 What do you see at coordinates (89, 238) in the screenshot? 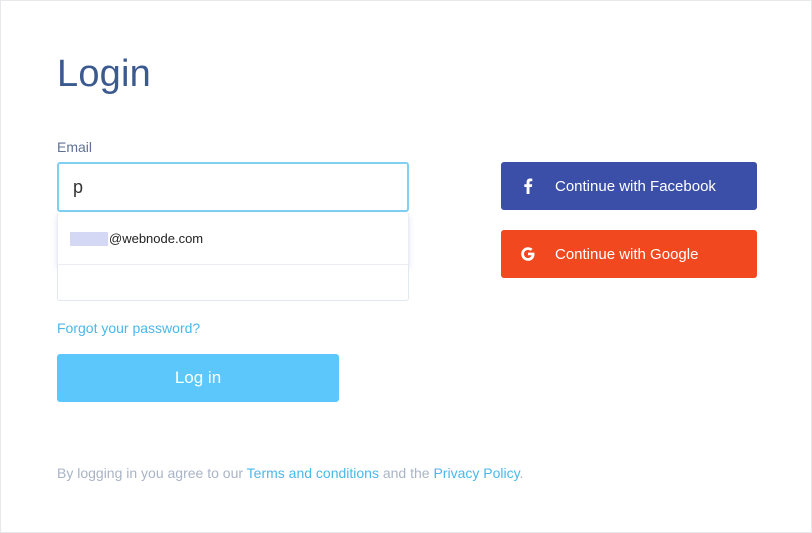
I see `redacted-username` at bounding box center [89, 238].